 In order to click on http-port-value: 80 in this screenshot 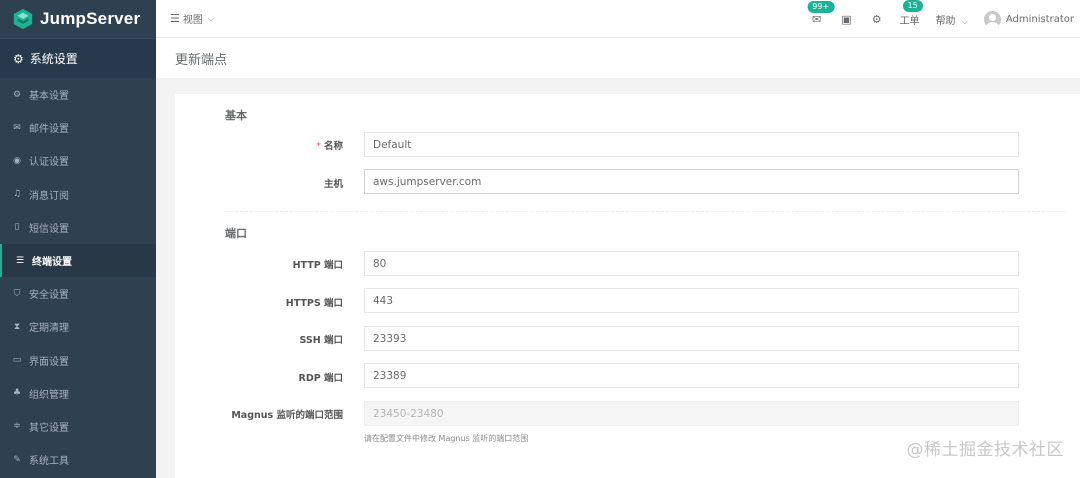, I will do `click(380, 263)`.